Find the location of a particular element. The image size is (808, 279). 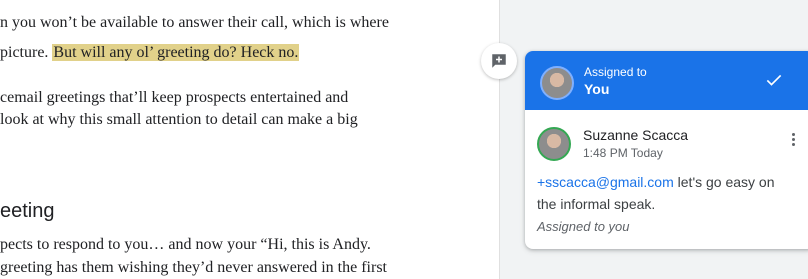

doc-line-text: picture. is located at coordinates (26, 52).